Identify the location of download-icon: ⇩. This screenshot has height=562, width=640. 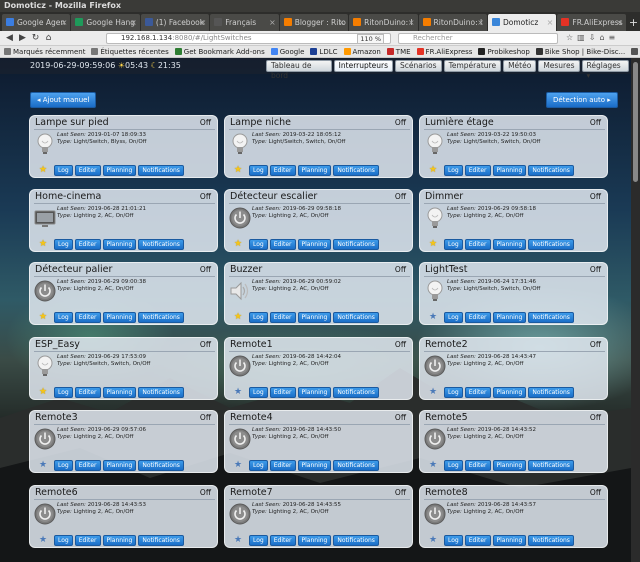
(594, 37).